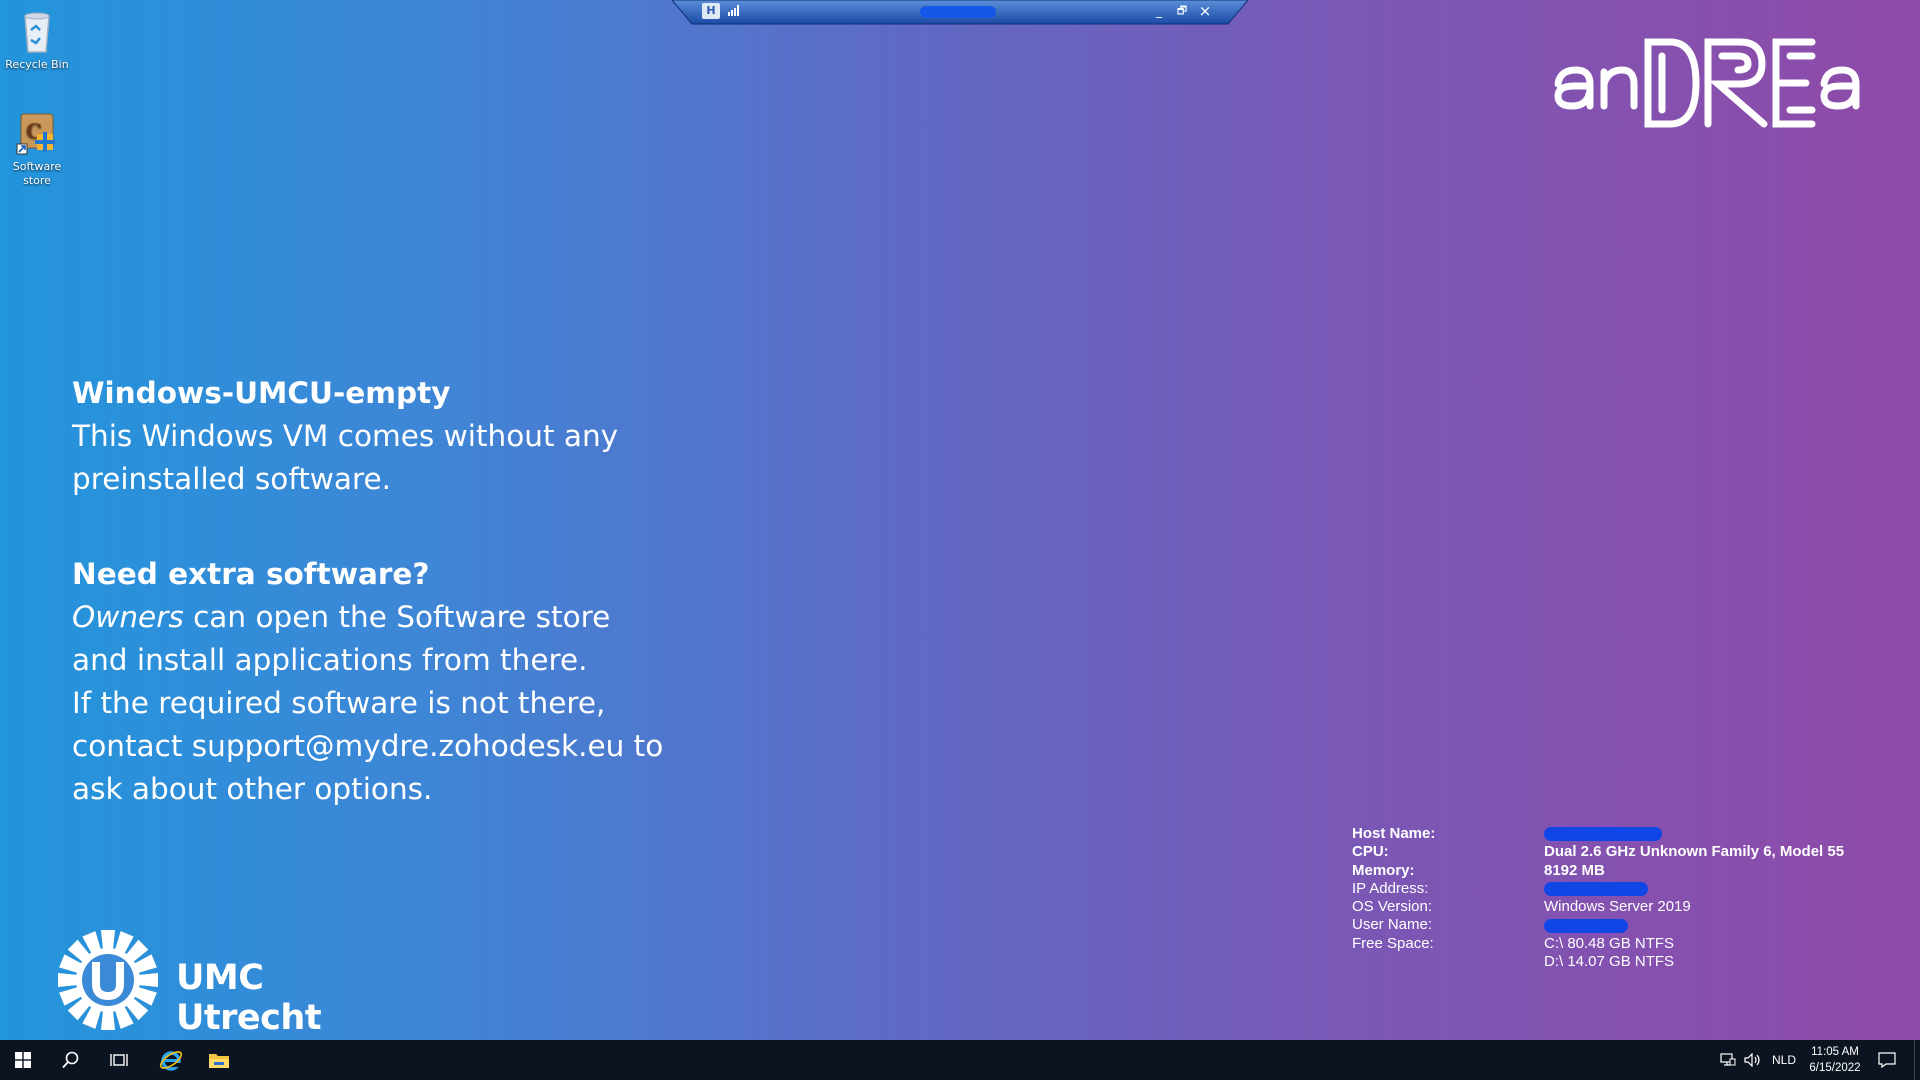 This screenshot has height=1080, width=1920. I want to click on minimize-button: _, so click(1159, 11).